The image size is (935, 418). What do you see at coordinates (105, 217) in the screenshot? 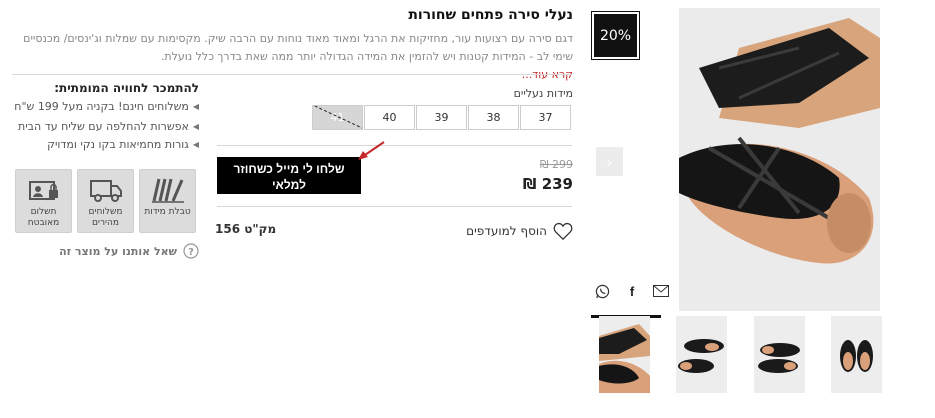
I see `tile-label: משלוחים מהירים` at bounding box center [105, 217].